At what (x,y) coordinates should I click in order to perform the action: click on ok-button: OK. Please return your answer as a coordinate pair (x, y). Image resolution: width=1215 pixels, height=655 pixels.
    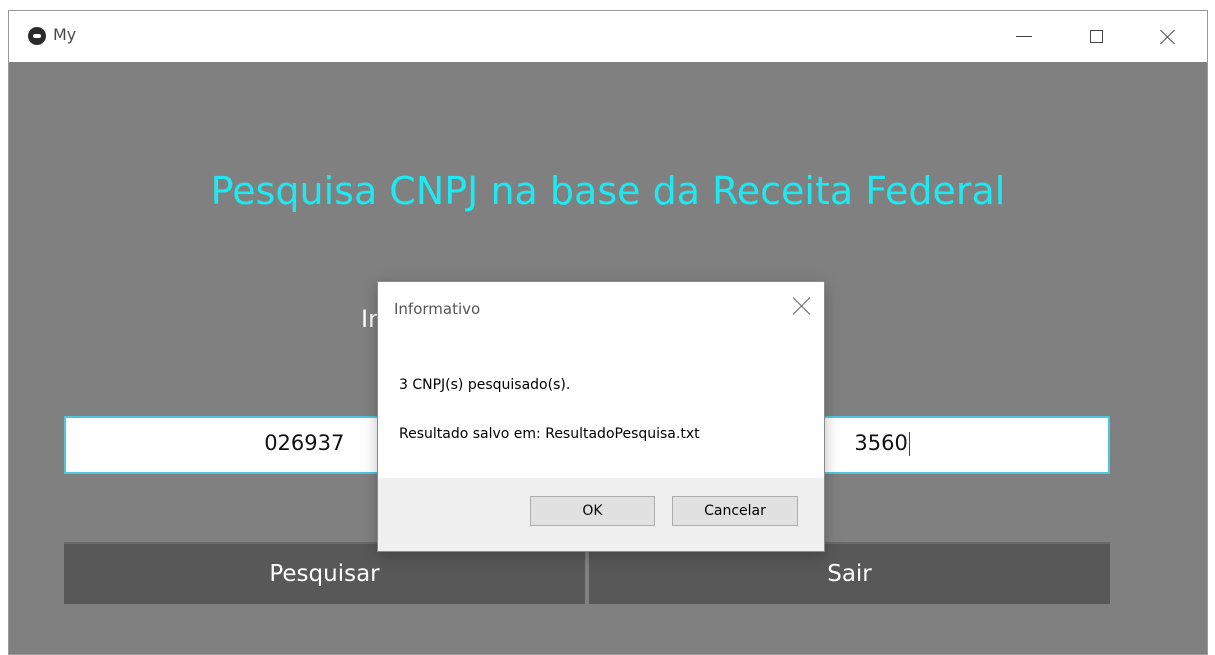
    Looking at the image, I should click on (592, 511).